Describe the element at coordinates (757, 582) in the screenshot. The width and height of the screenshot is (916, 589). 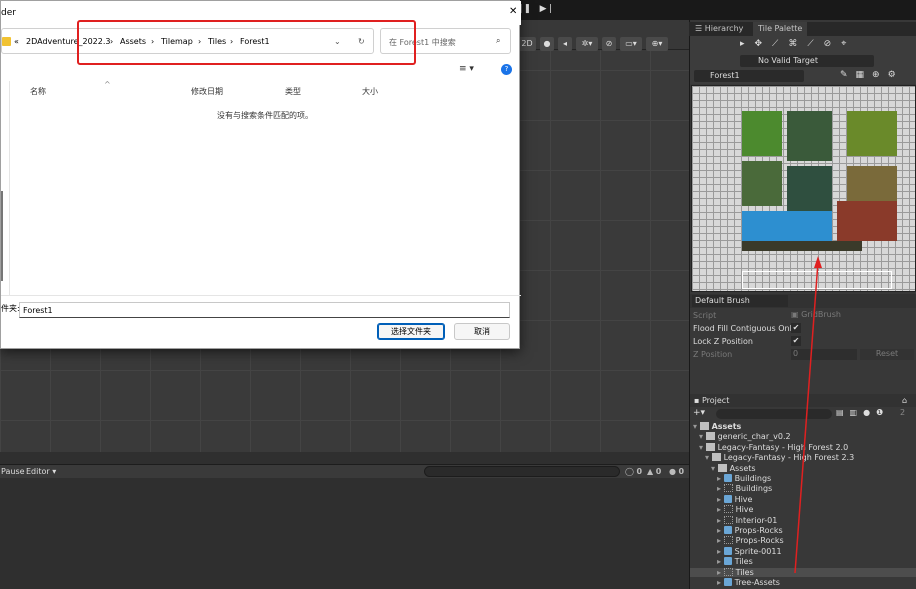
I see `tree-item-label: Tree-Assets` at that location.